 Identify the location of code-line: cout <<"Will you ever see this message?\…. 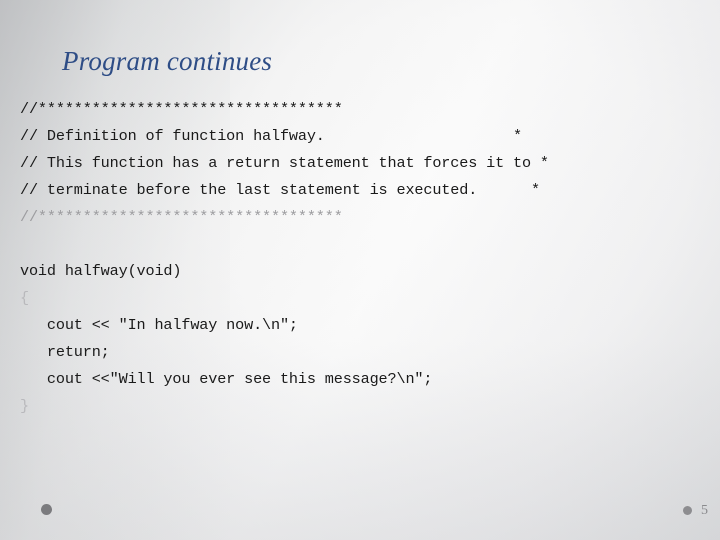
(226, 379).